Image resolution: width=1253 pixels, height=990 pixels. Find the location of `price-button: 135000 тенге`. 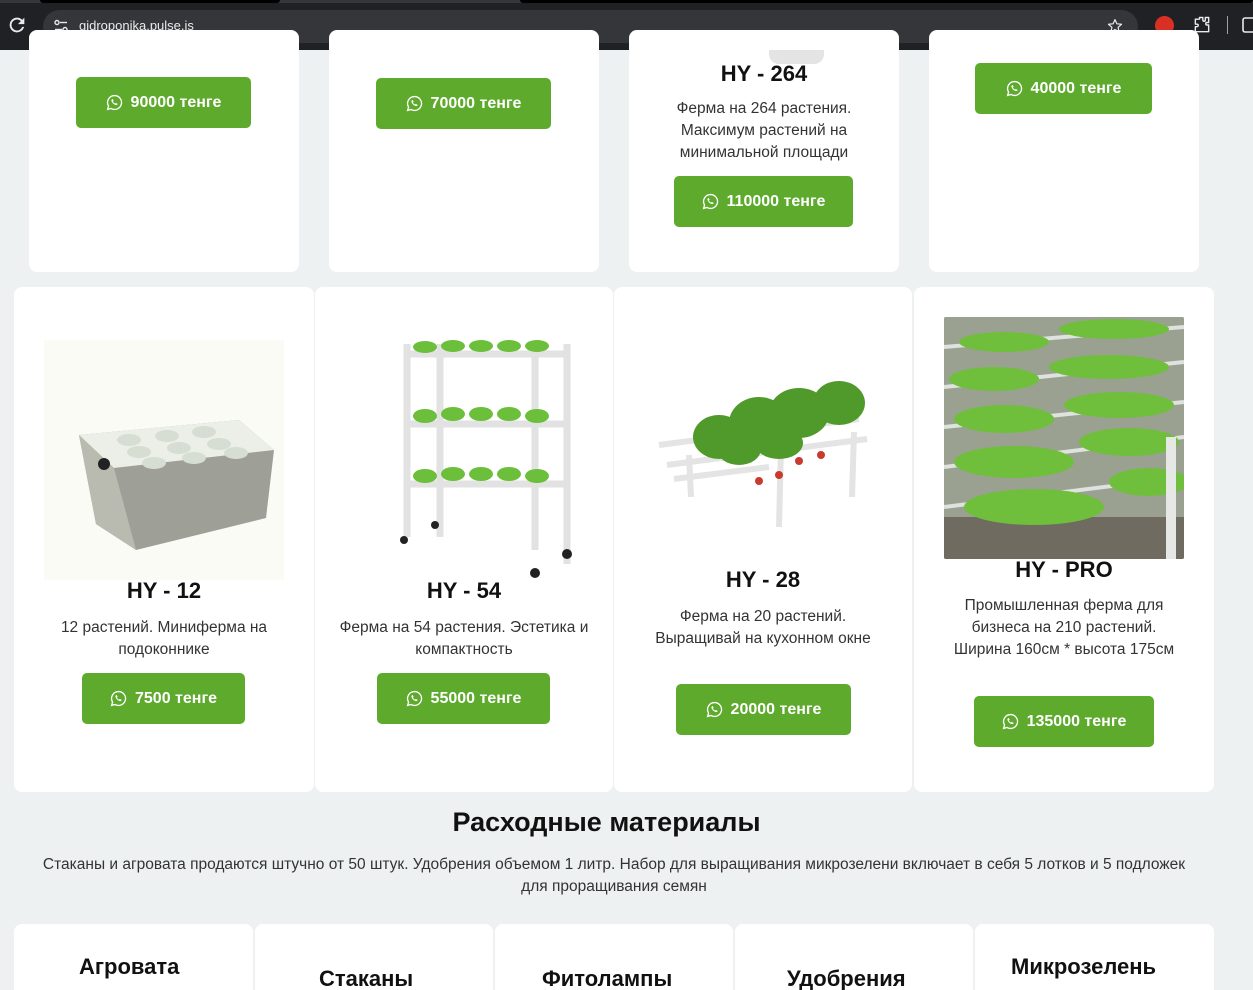

price-button: 135000 тенге is located at coordinates (1064, 721).